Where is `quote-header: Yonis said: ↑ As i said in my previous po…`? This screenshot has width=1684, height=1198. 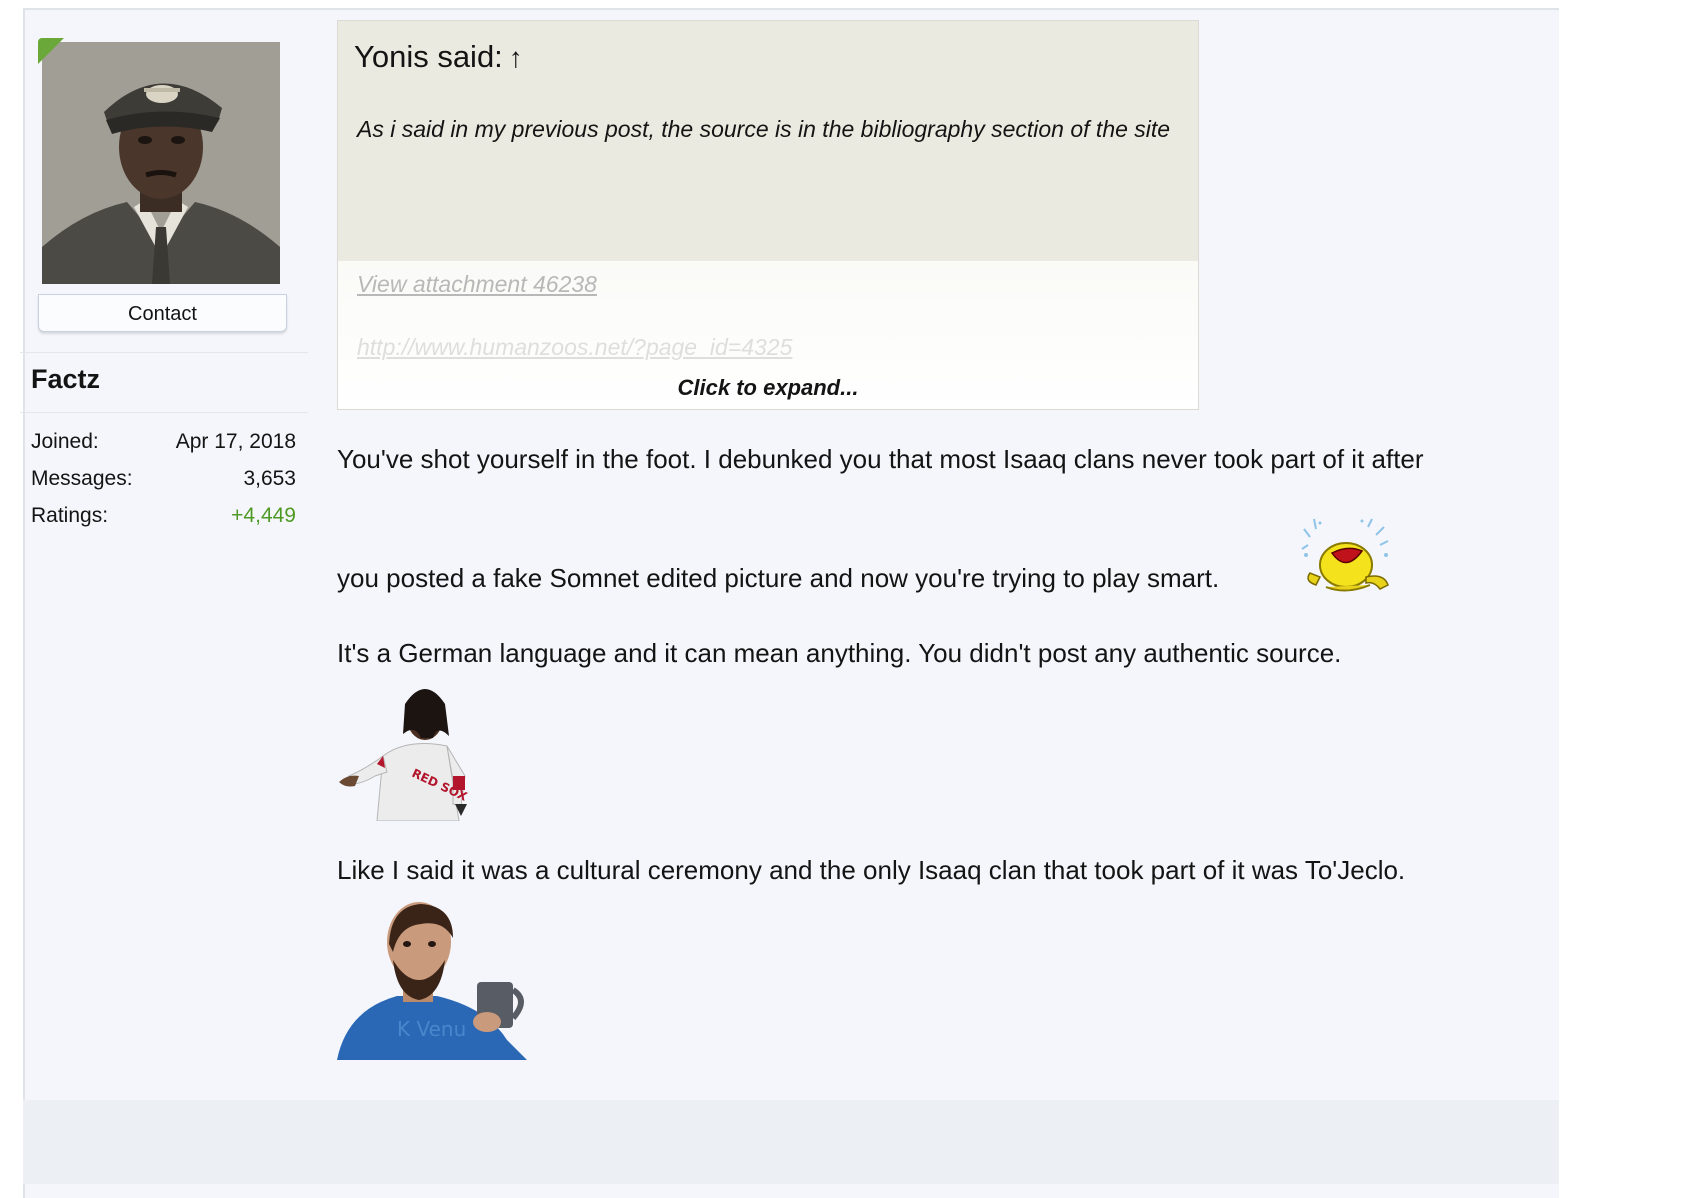 quote-header: Yonis said: ↑ As i said in my previous po… is located at coordinates (768, 141).